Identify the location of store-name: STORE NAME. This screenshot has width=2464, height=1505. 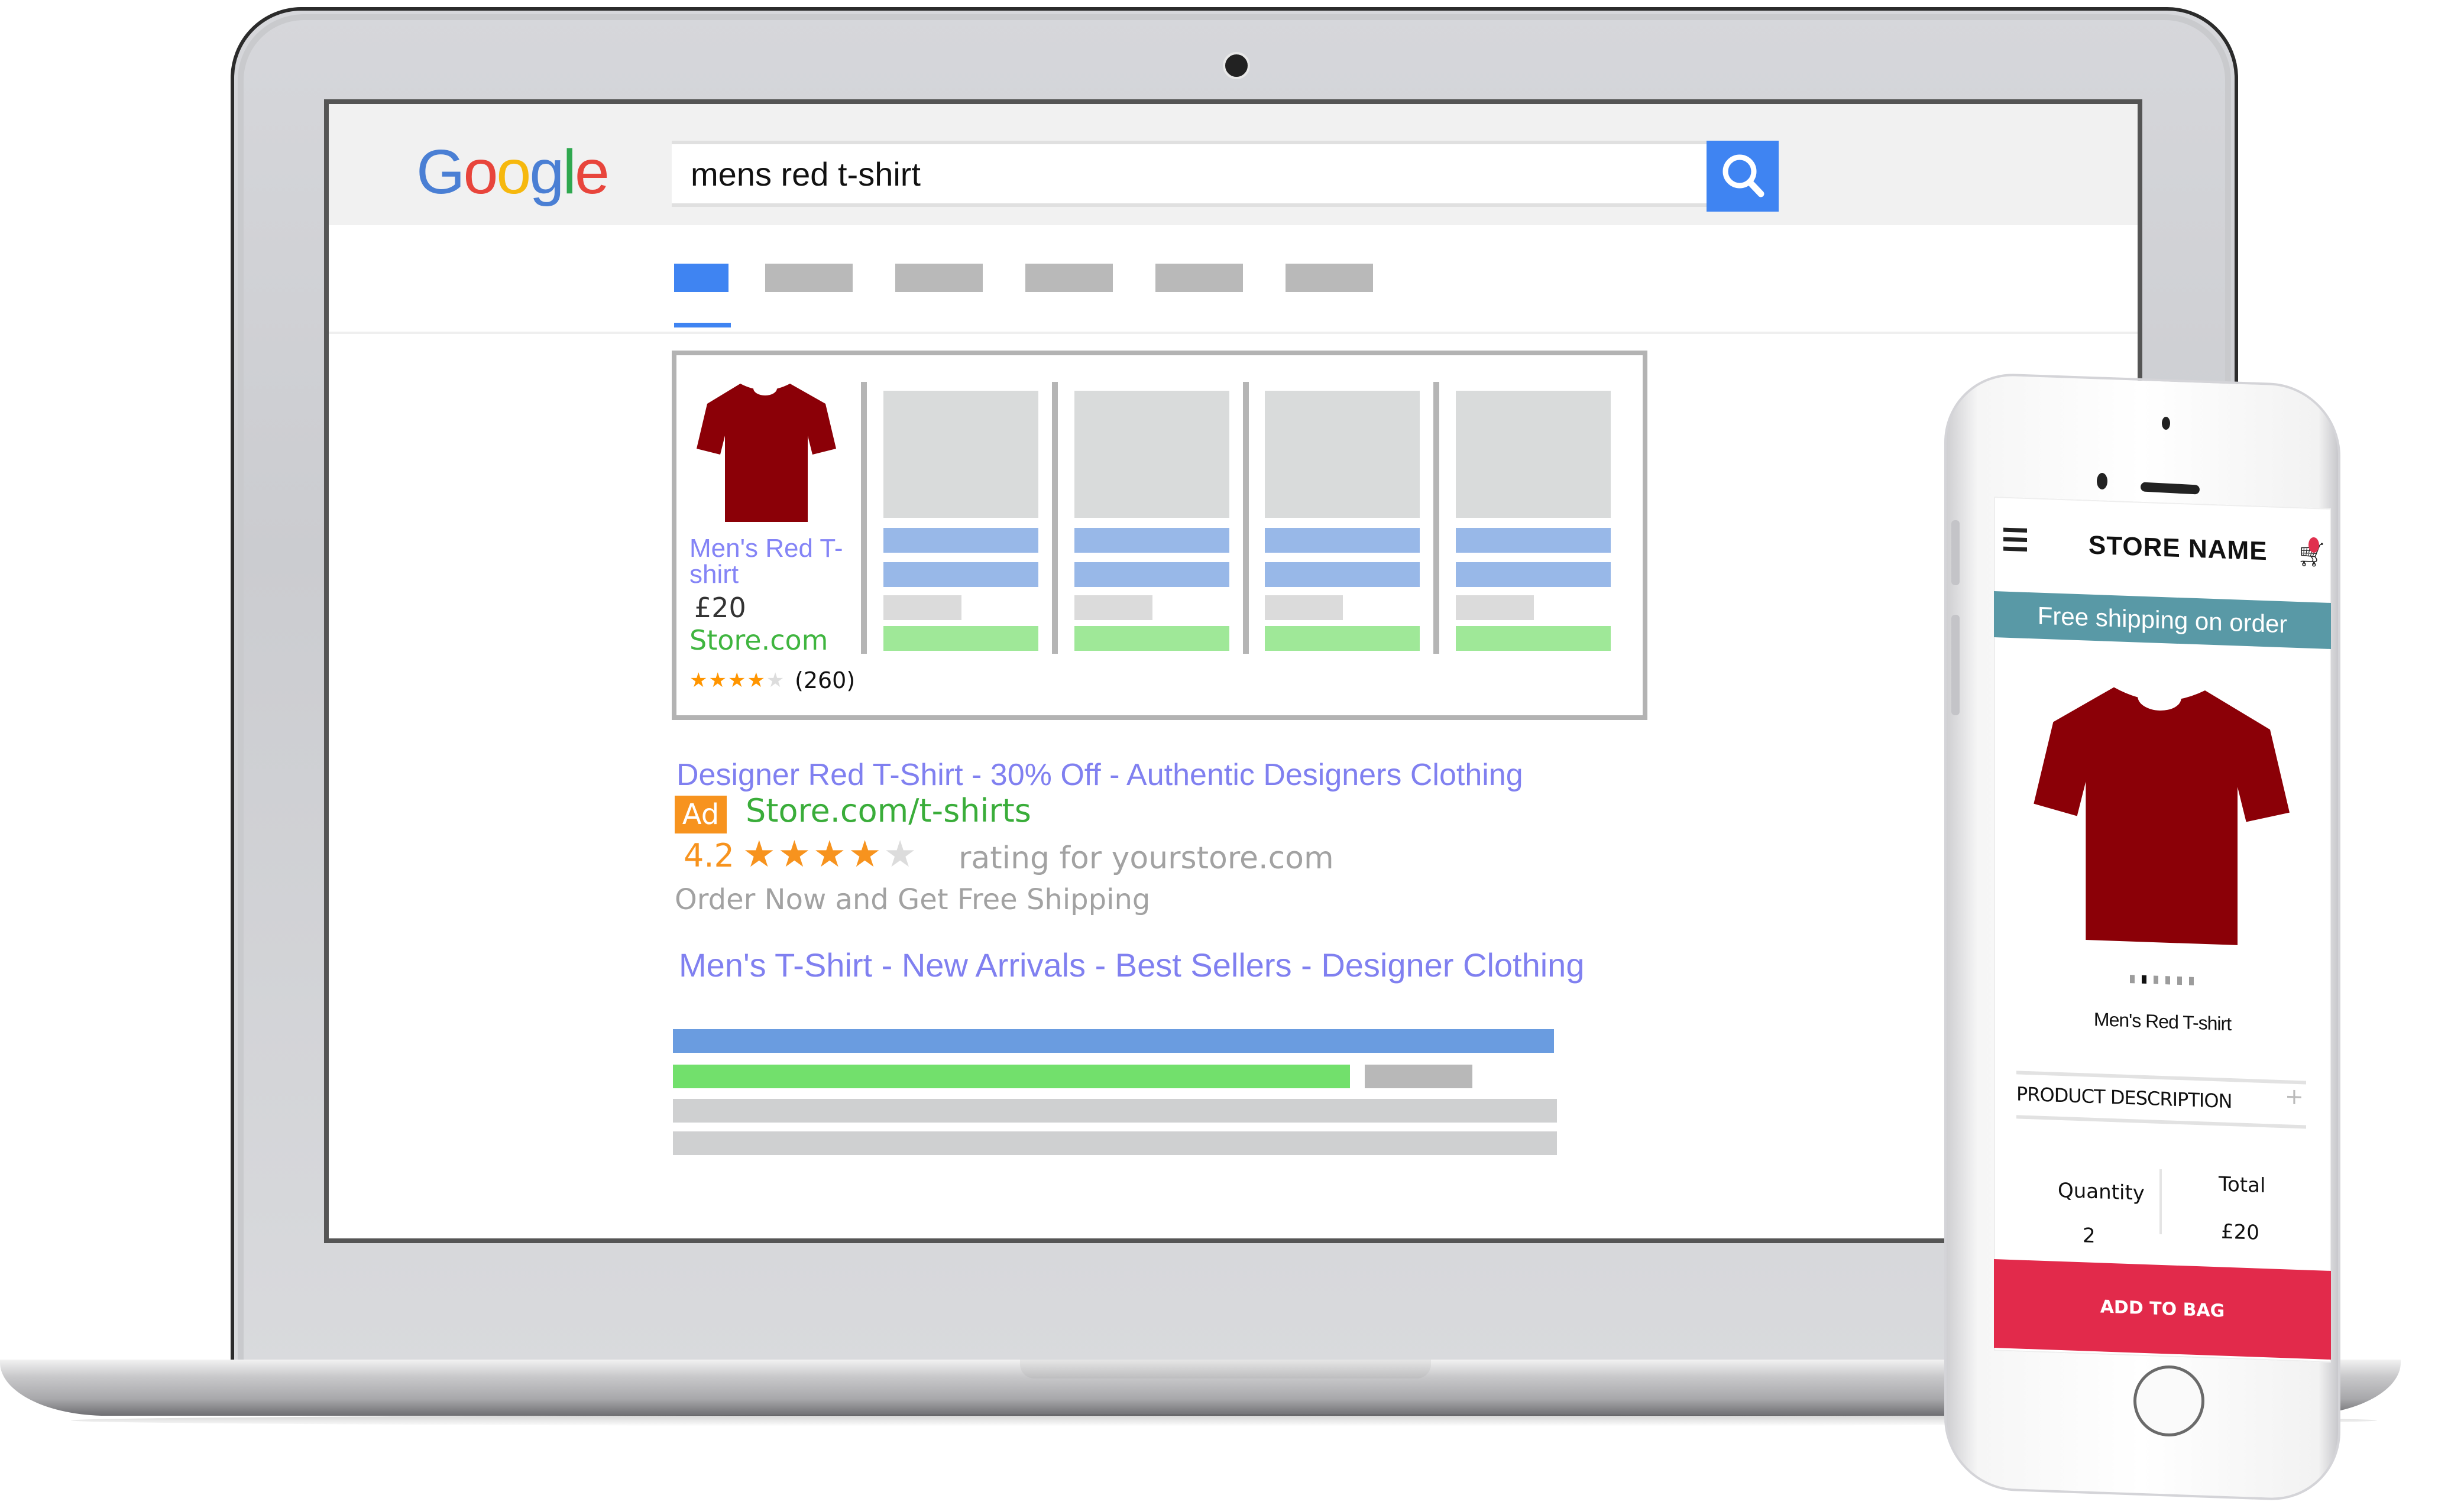
(2178, 548).